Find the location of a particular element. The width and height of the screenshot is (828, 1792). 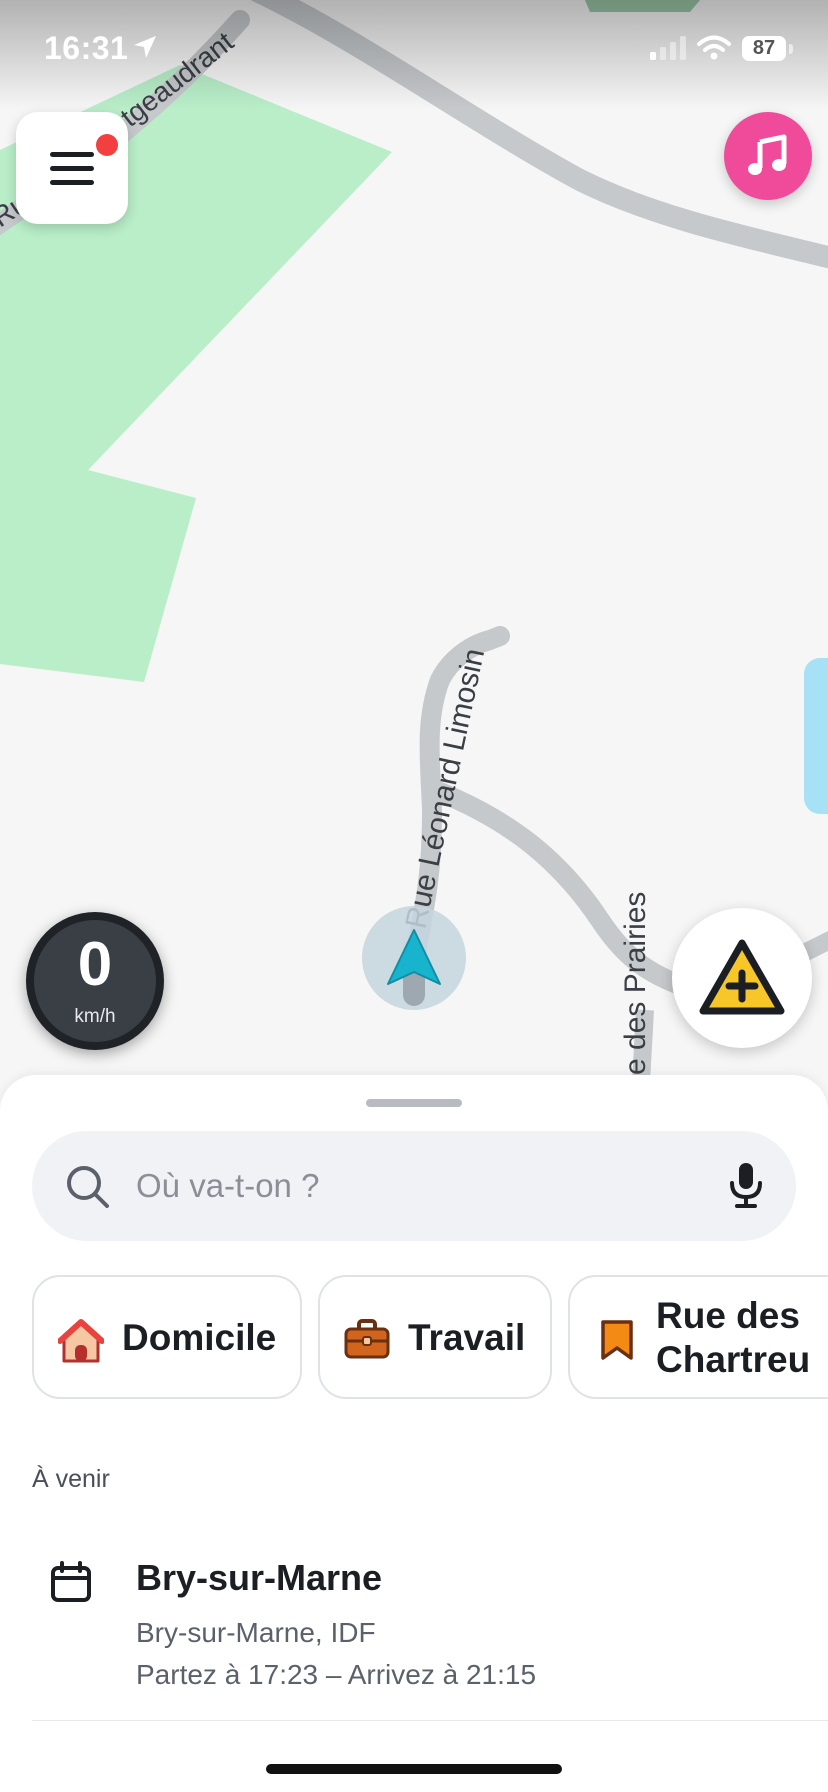

shortcut-home: Domicile is located at coordinates (167, 1337).